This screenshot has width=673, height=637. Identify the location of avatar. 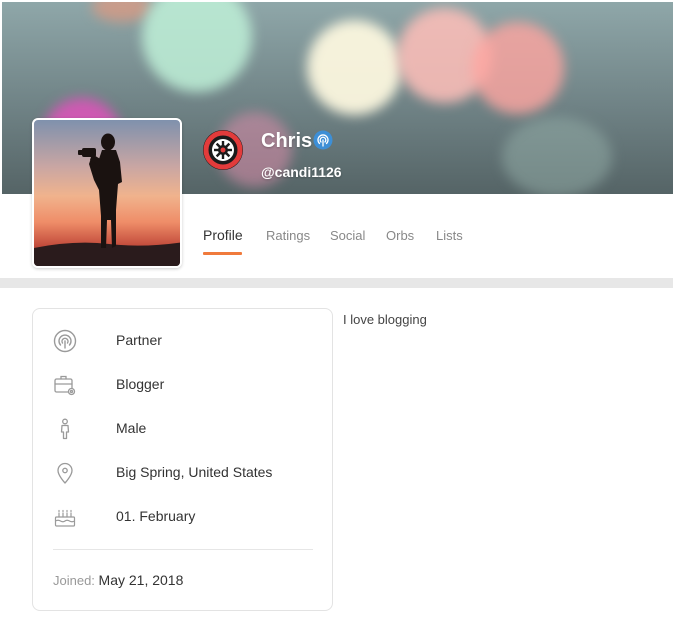
(107, 193).